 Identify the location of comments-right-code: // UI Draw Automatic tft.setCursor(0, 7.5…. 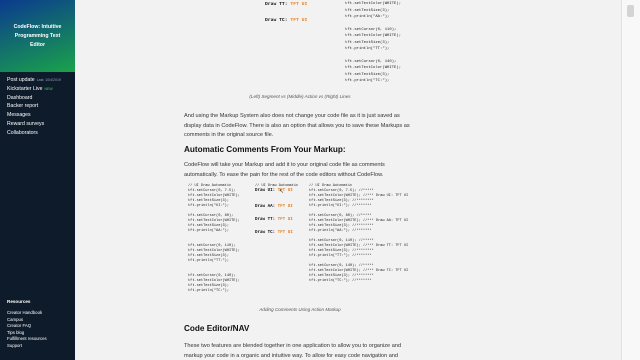
(358, 234).